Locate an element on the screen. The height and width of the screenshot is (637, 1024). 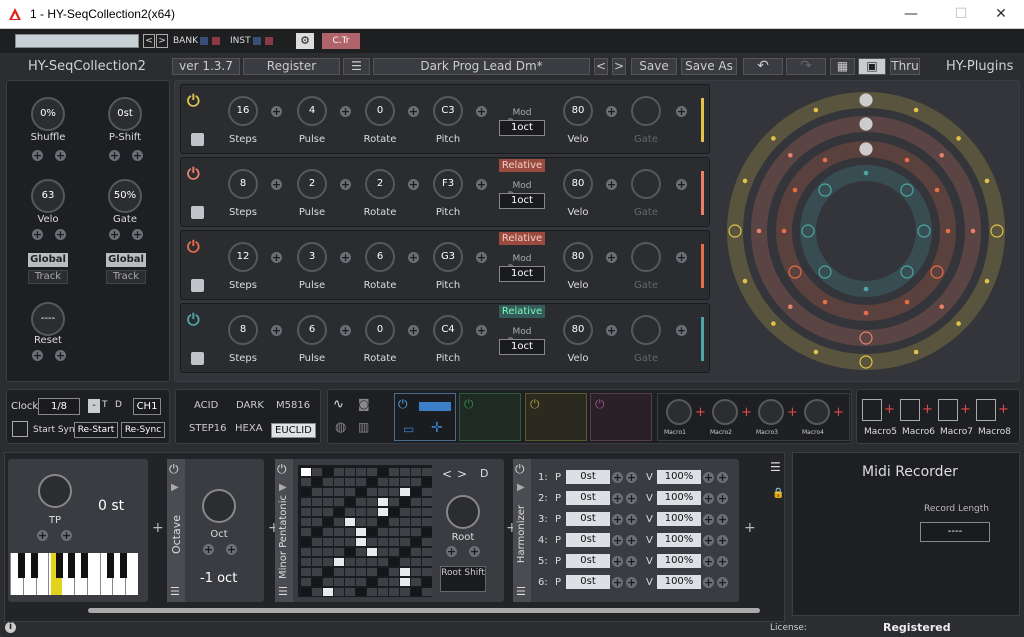
macro5-add: + is located at coordinates (889, 409).